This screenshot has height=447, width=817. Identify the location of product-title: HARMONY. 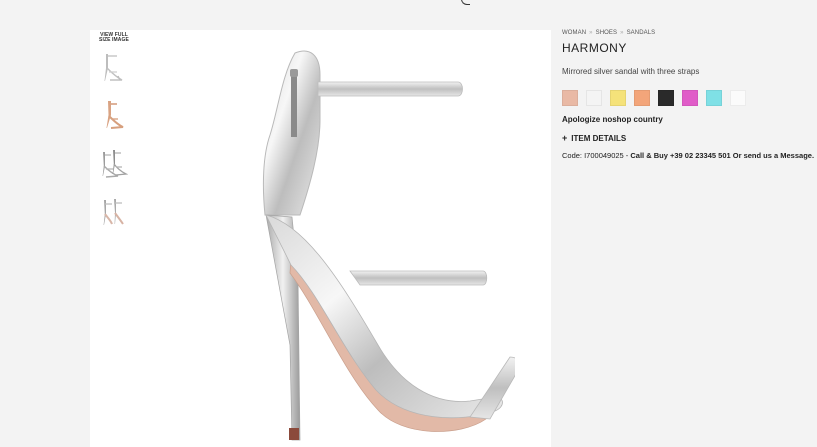
(594, 48).